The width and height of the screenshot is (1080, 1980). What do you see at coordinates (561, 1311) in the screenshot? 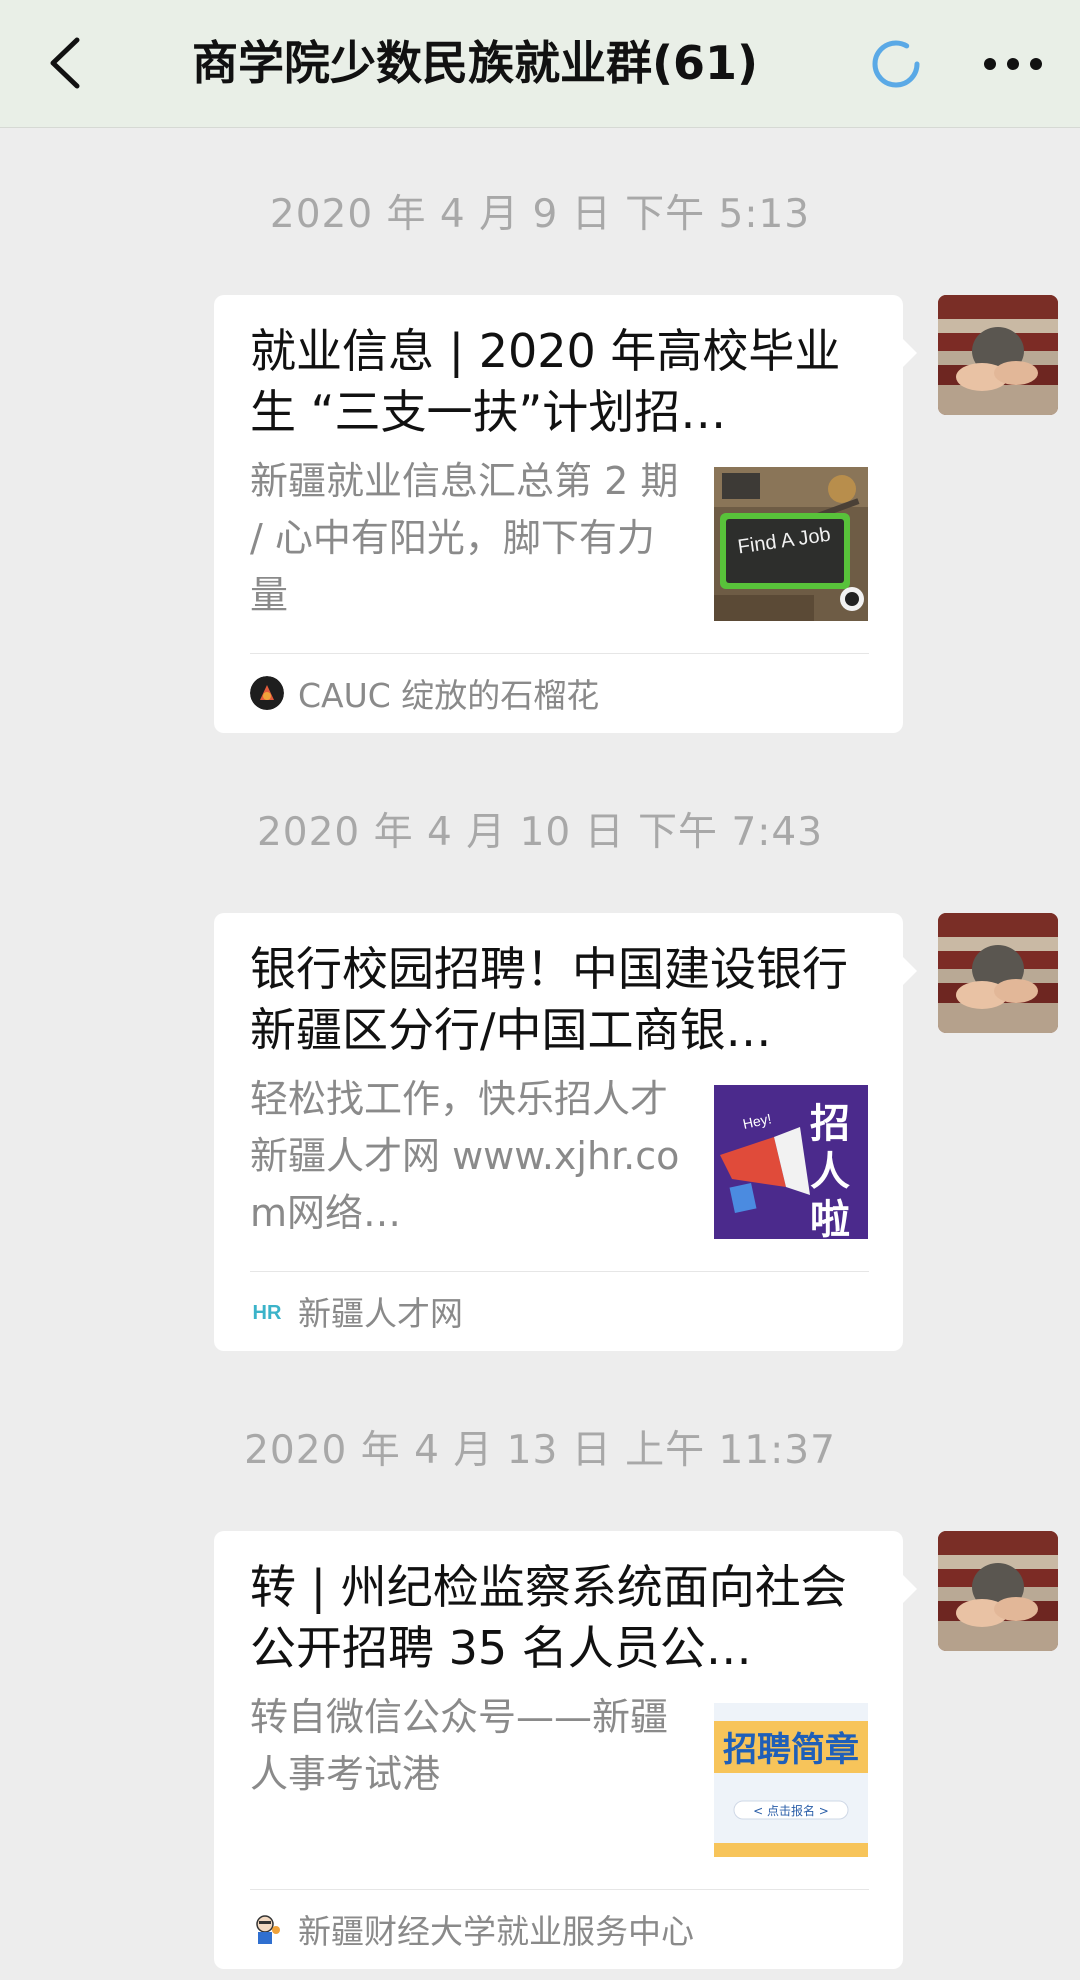
I see `article-source: HR 新疆人才网` at bounding box center [561, 1311].